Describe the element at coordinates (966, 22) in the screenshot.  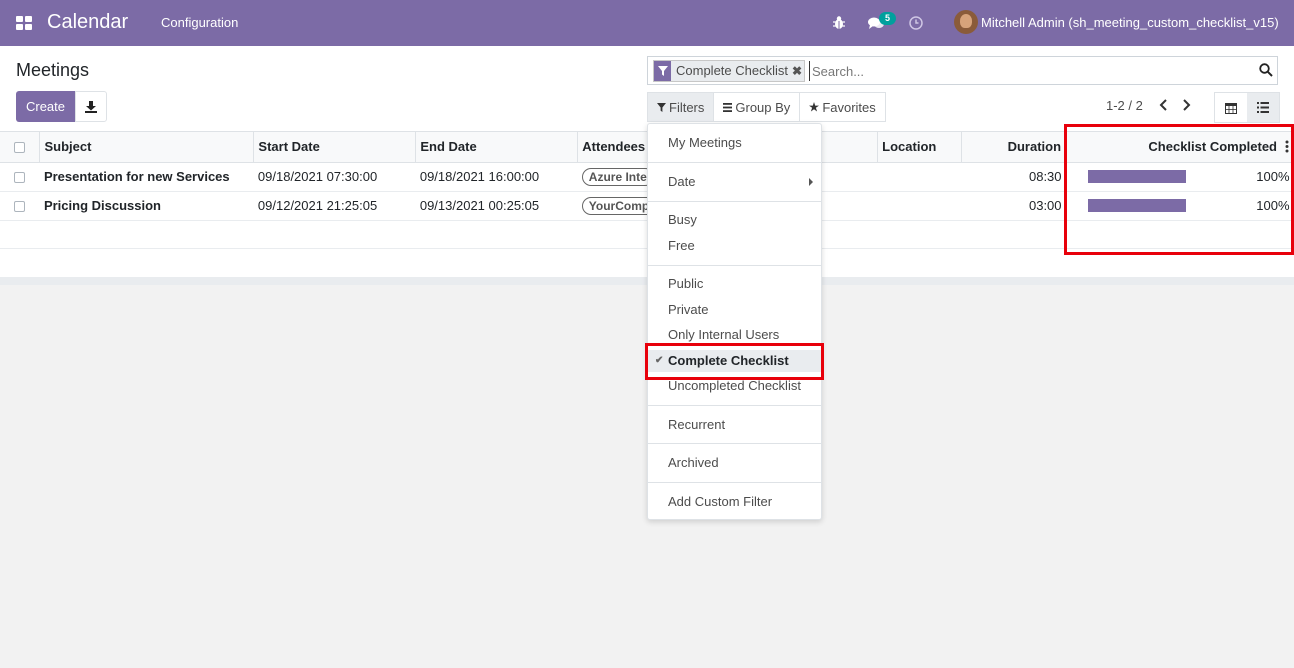
I see `user-avatar` at that location.